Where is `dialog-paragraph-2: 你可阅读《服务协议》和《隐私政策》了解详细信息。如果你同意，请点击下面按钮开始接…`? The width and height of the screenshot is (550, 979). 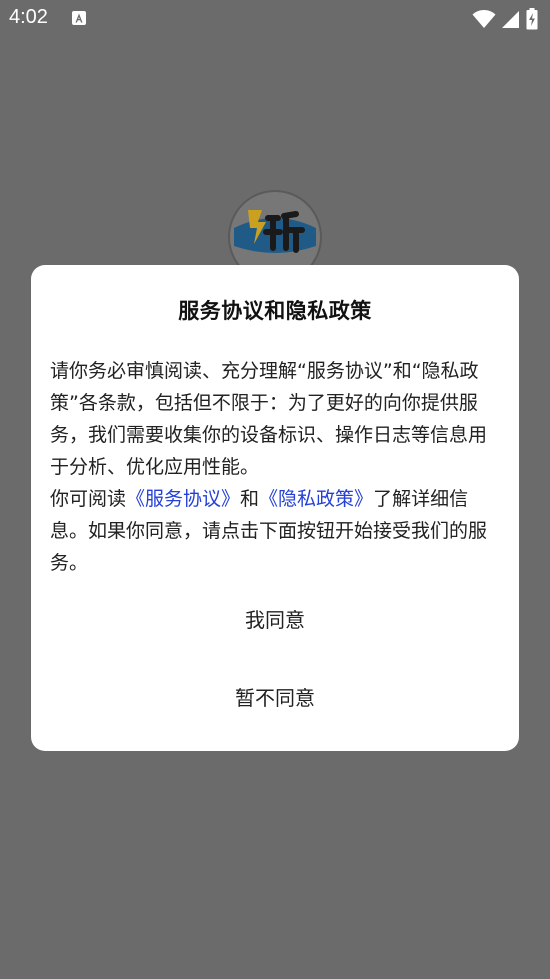
dialog-paragraph-2: 你可阅读《服务协议》和《隐私政策》了解详细信息。如果你同意，请点击下面按钮开始接… is located at coordinates (276, 531).